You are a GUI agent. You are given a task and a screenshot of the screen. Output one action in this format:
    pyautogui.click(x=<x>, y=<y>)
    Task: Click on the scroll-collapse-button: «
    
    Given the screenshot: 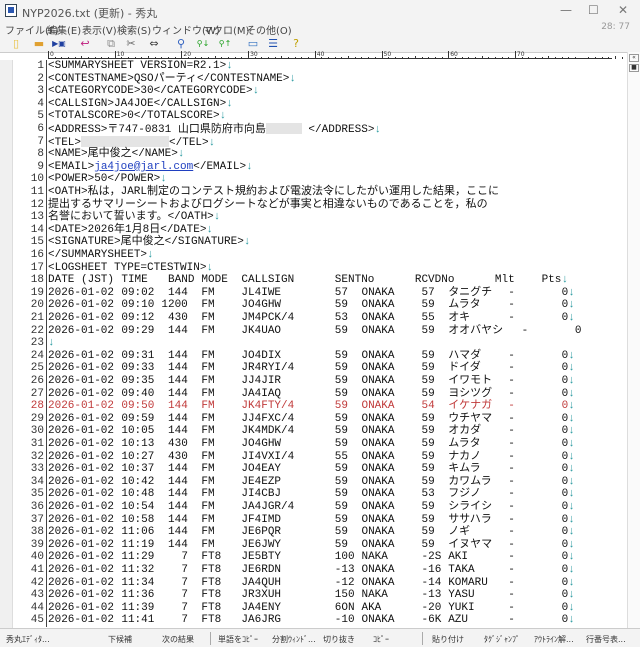 What is the action you would take?
    pyautogui.click(x=634, y=58)
    